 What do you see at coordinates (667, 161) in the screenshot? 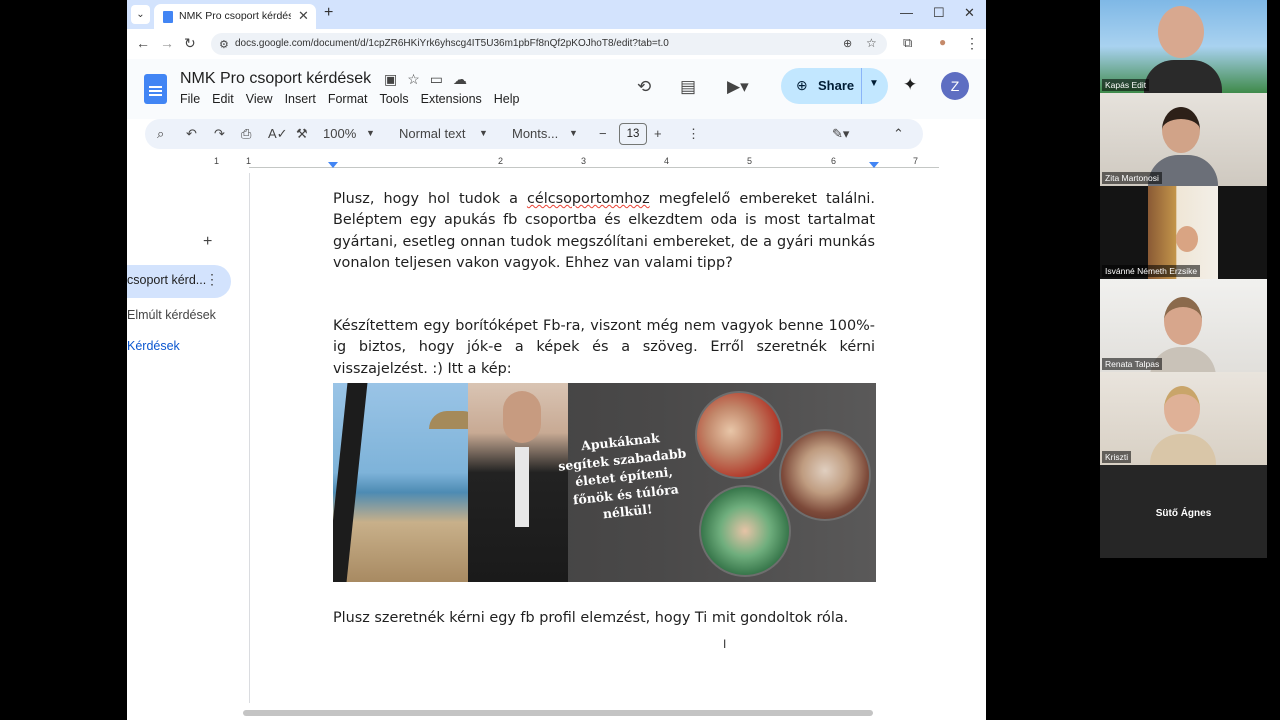
I see `ruler-number: 4` at bounding box center [667, 161].